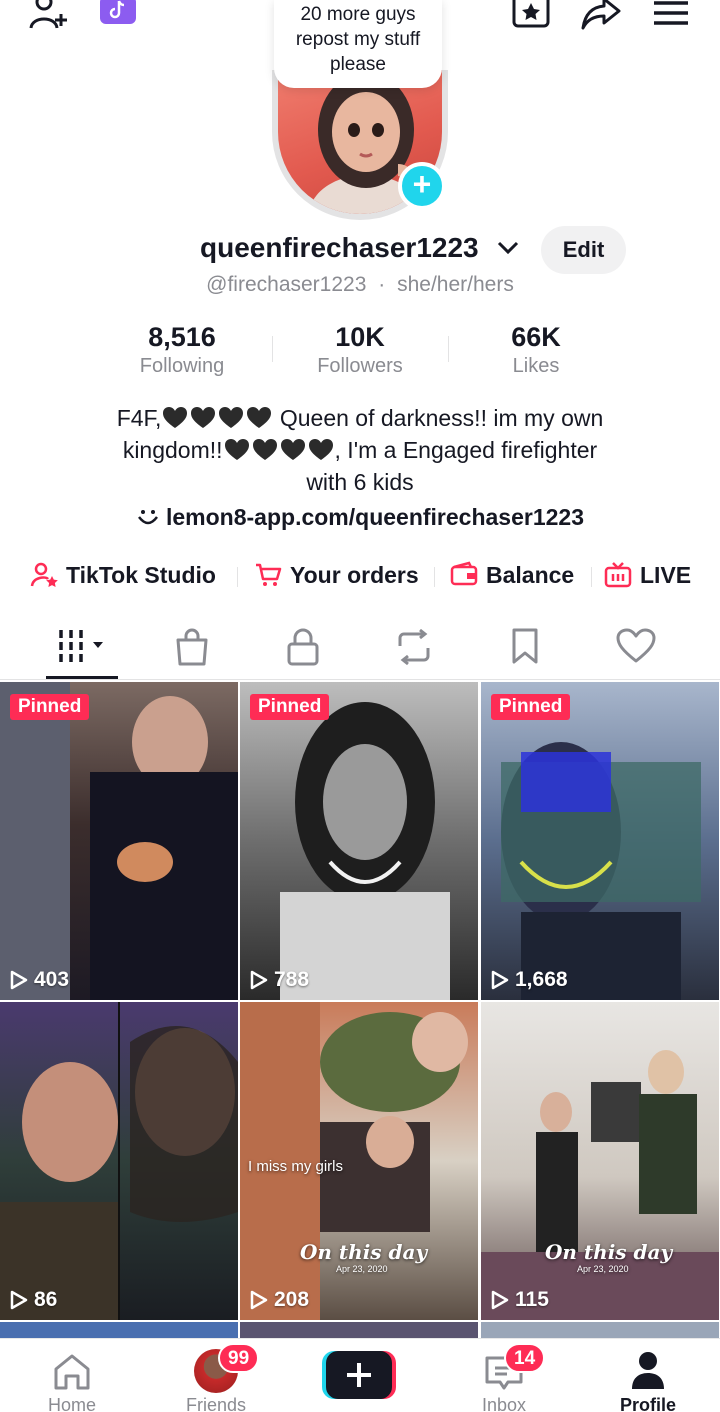 This screenshot has height=1412, width=720. I want to click on video-thumbnail: 86, so click(119, 1161).